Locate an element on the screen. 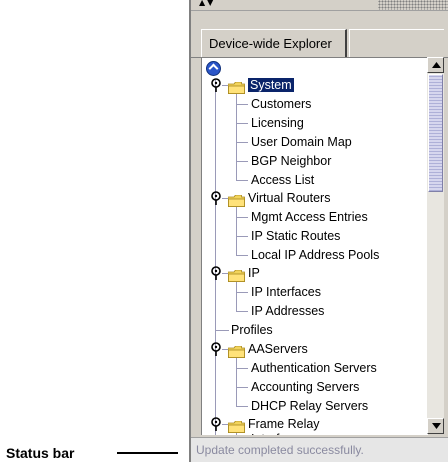 This screenshot has width=448, height=462. tree-node-label: System is located at coordinates (271, 85).